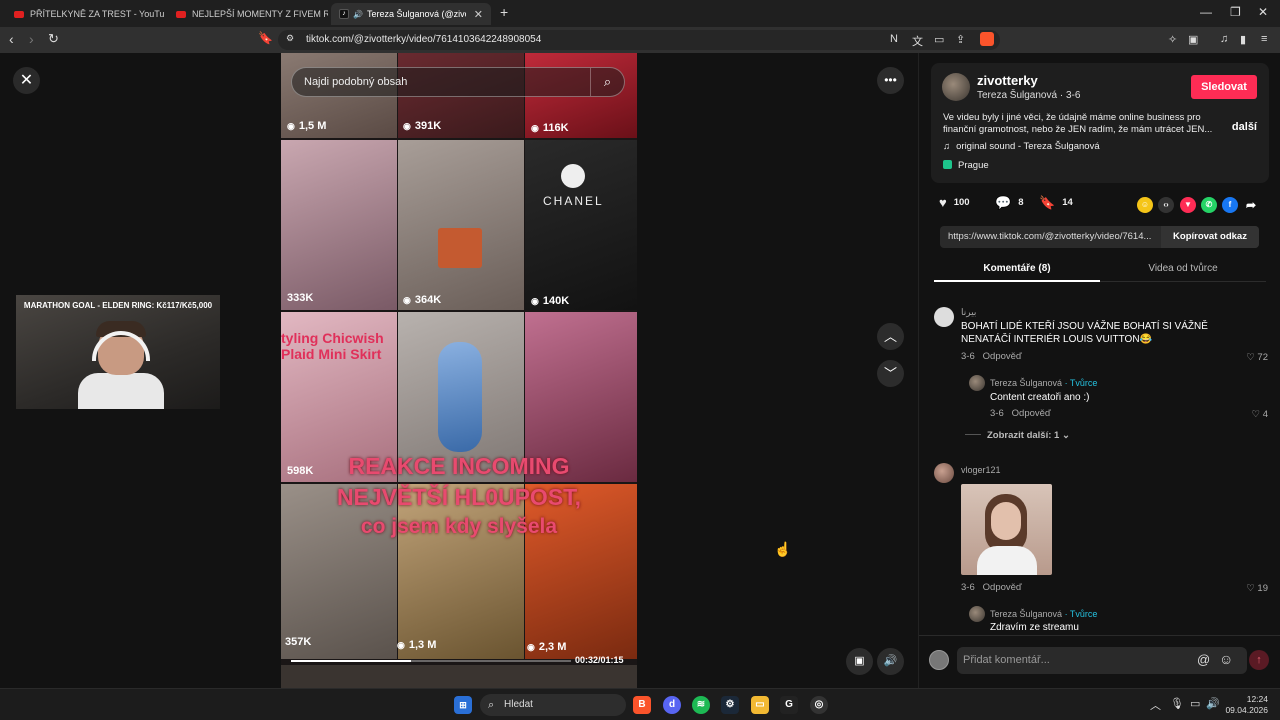 The image size is (1280, 720). Describe the element at coordinates (458, 82) in the screenshot. I see `similar-content-search: Najdi podobný obsah ⌕` at that location.